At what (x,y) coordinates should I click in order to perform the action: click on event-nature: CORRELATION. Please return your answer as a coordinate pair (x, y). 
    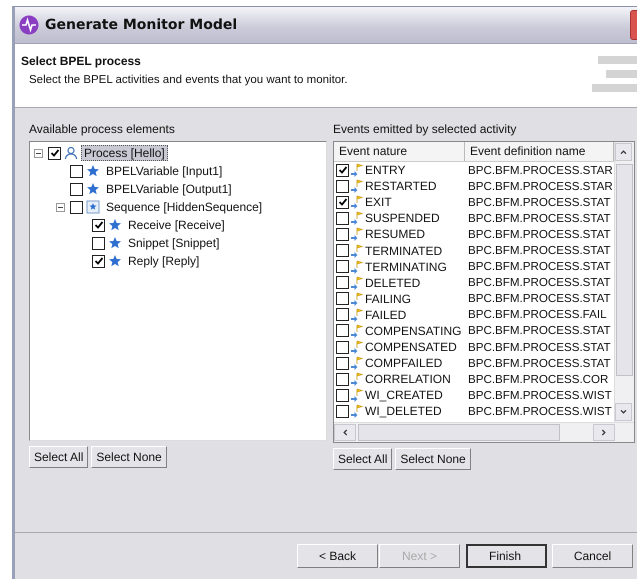
    Looking at the image, I should click on (408, 379).